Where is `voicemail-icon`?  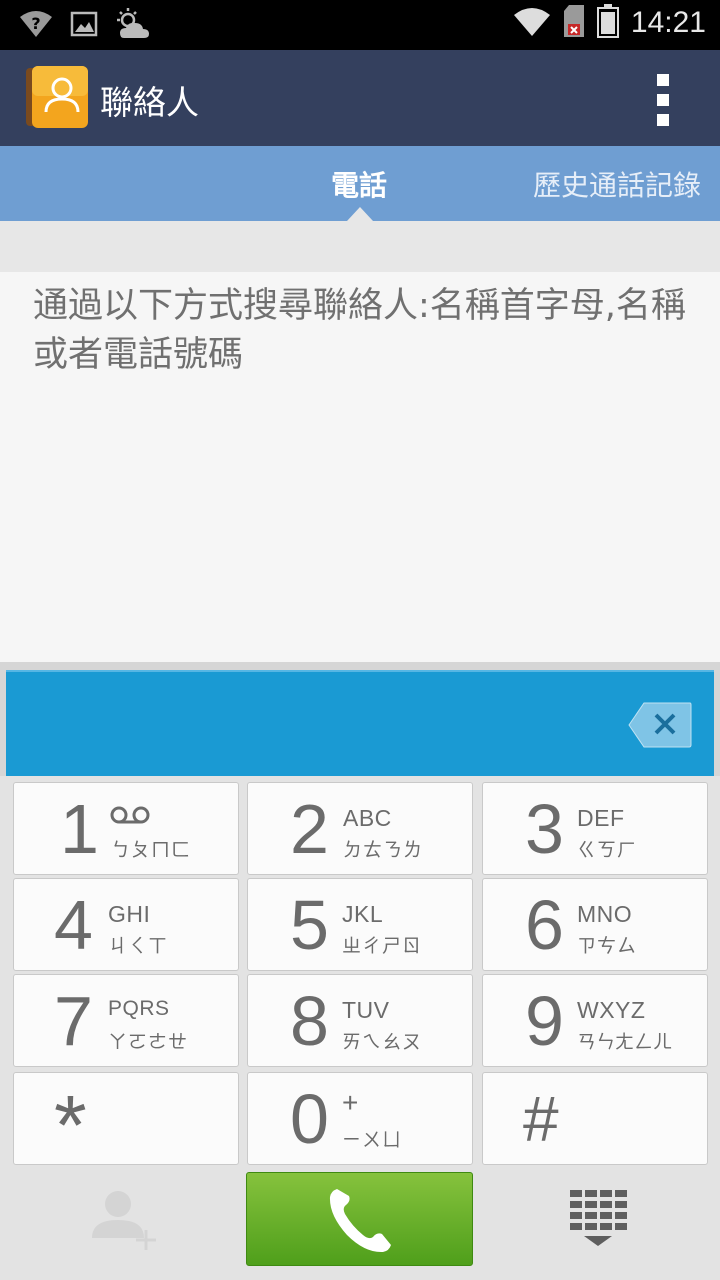 voicemail-icon is located at coordinates (130, 818).